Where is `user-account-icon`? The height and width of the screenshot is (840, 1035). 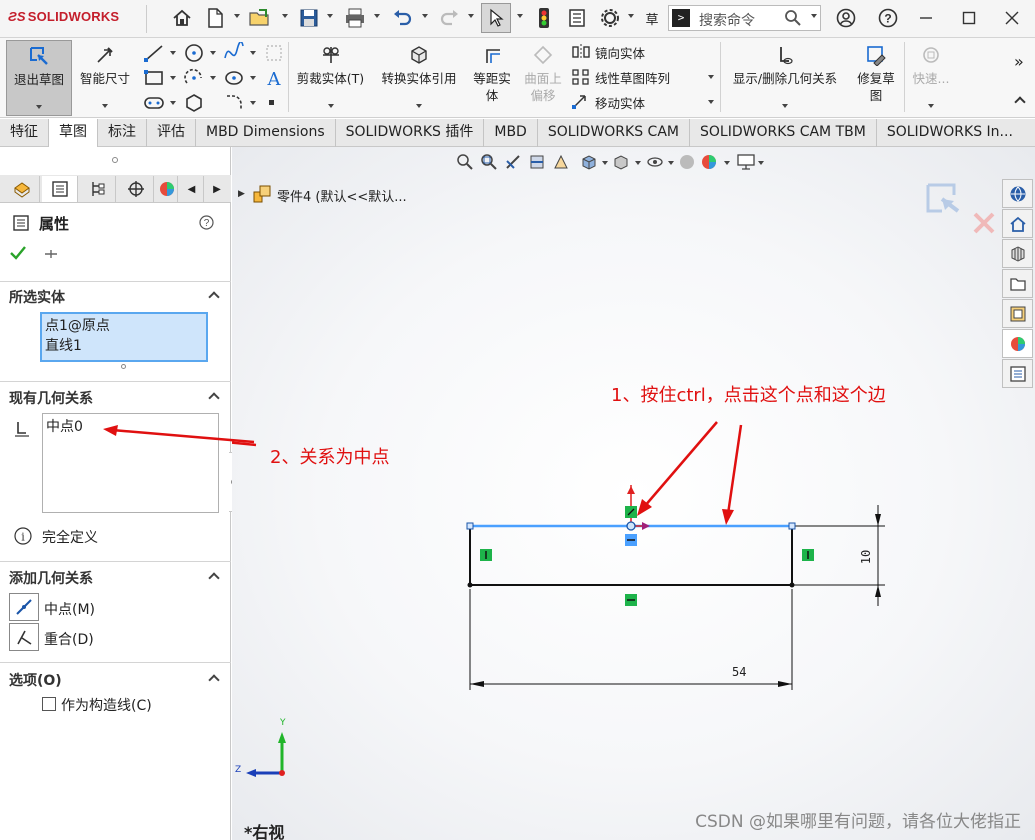 user-account-icon is located at coordinates (846, 18).